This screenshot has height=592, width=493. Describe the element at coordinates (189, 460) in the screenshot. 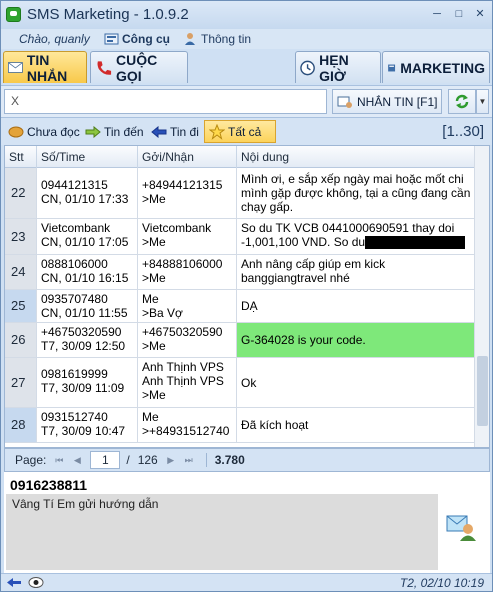

I see `last-page-button: ⏭` at that location.